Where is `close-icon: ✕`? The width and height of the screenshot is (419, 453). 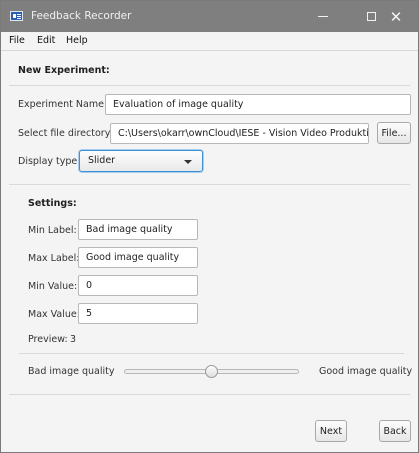 close-icon: ✕ is located at coordinates (396, 16).